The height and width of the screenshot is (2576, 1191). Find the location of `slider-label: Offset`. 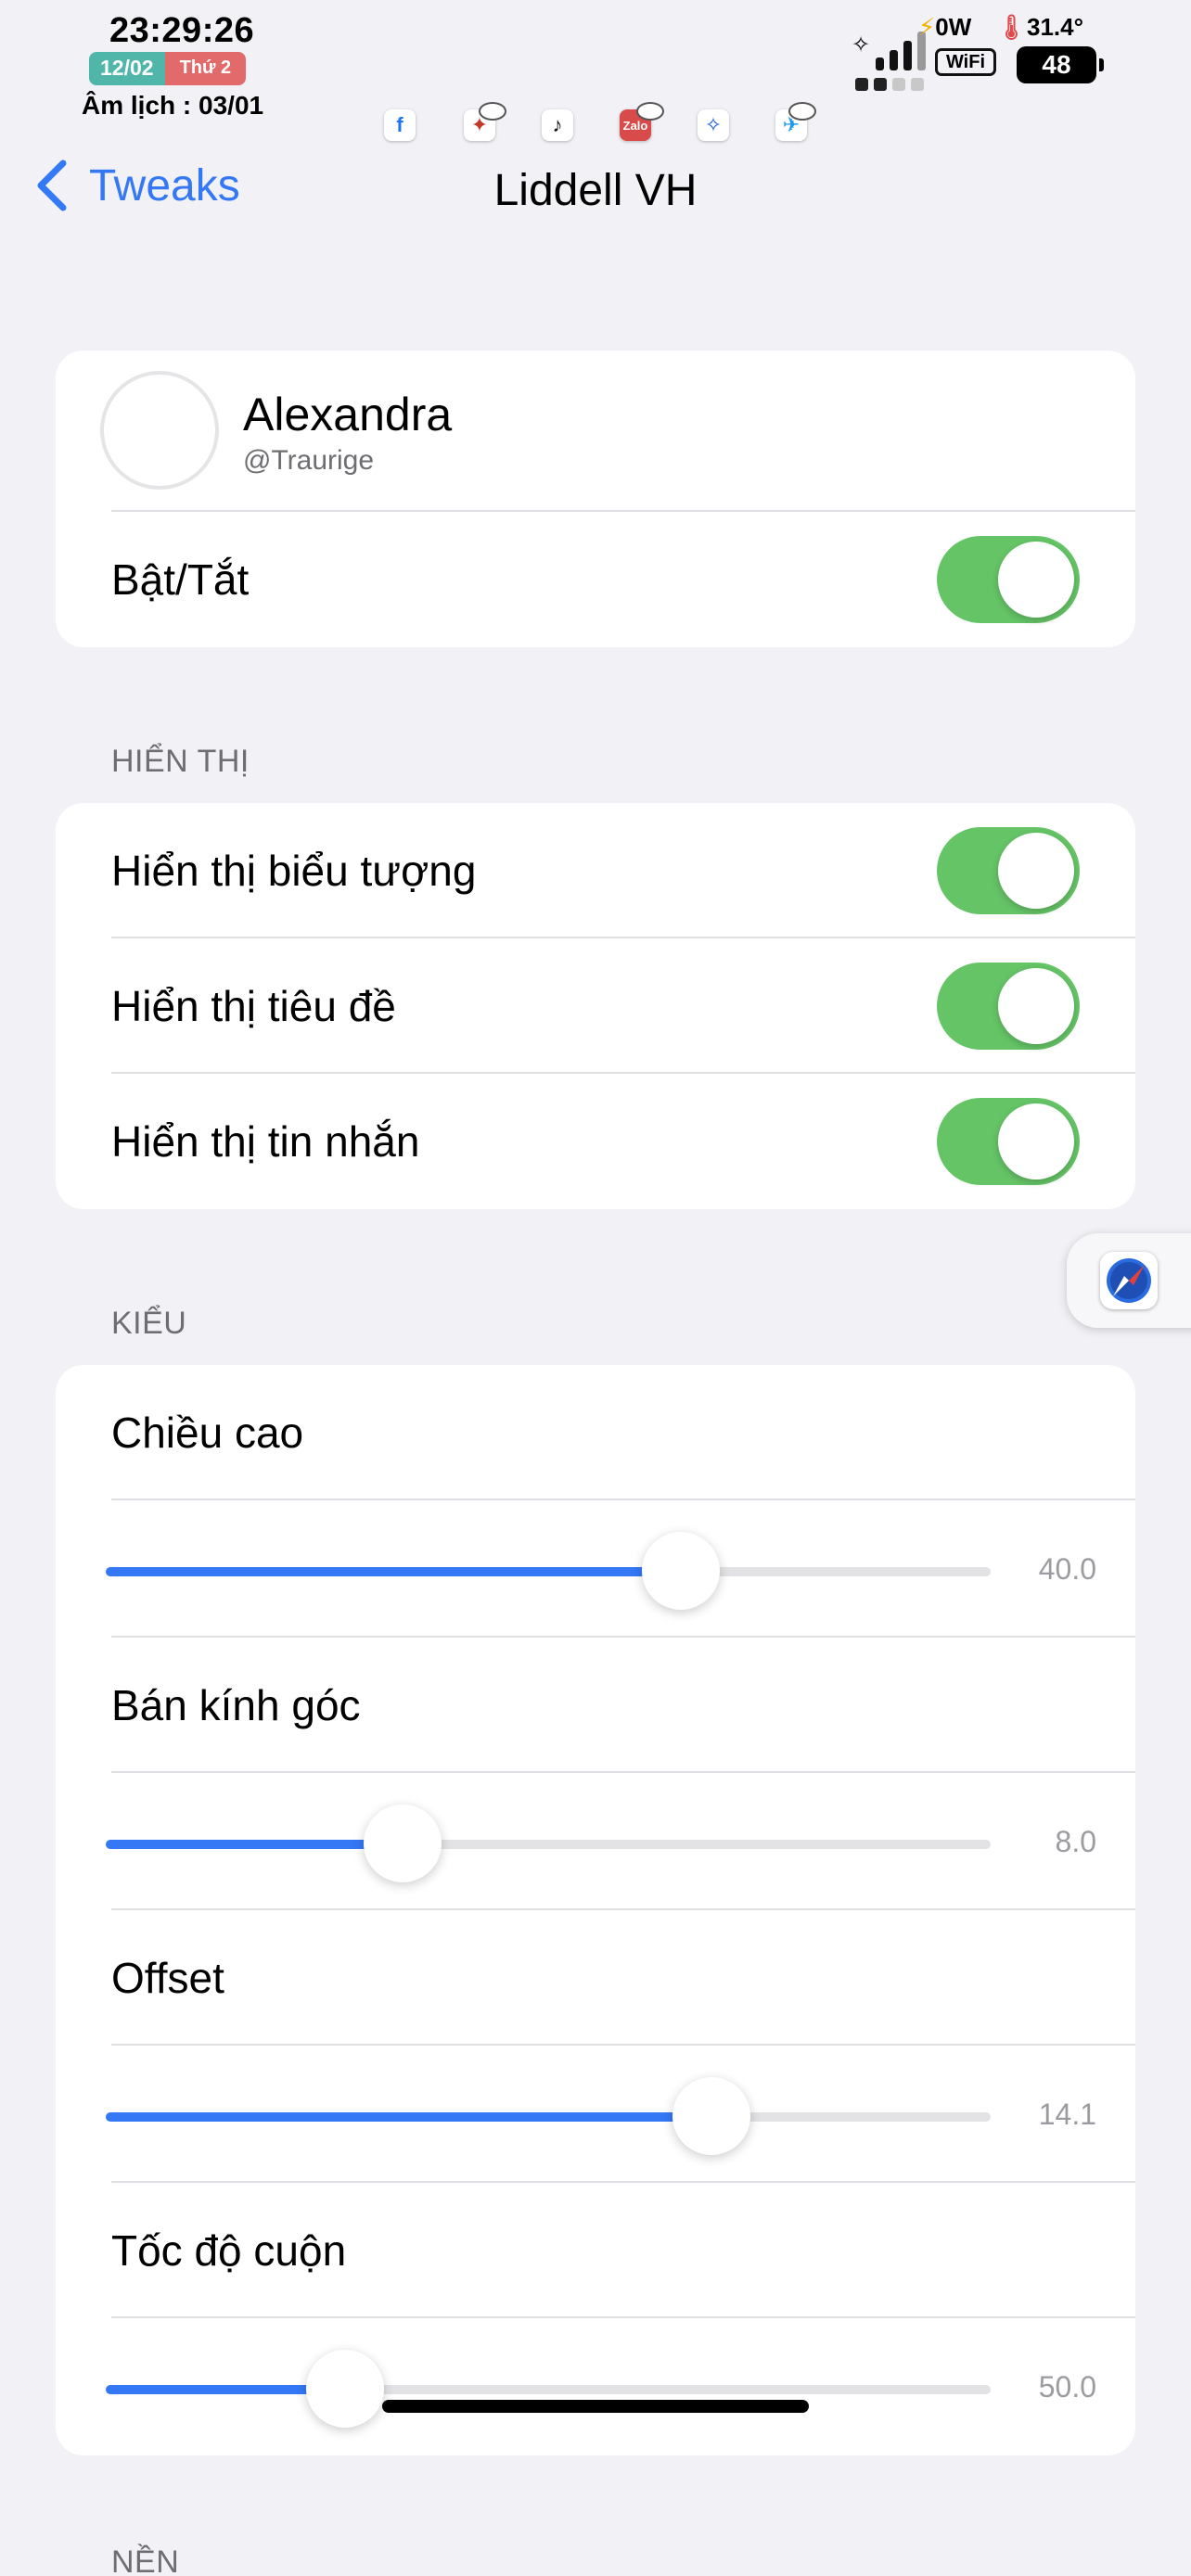

slider-label: Offset is located at coordinates (167, 1978).